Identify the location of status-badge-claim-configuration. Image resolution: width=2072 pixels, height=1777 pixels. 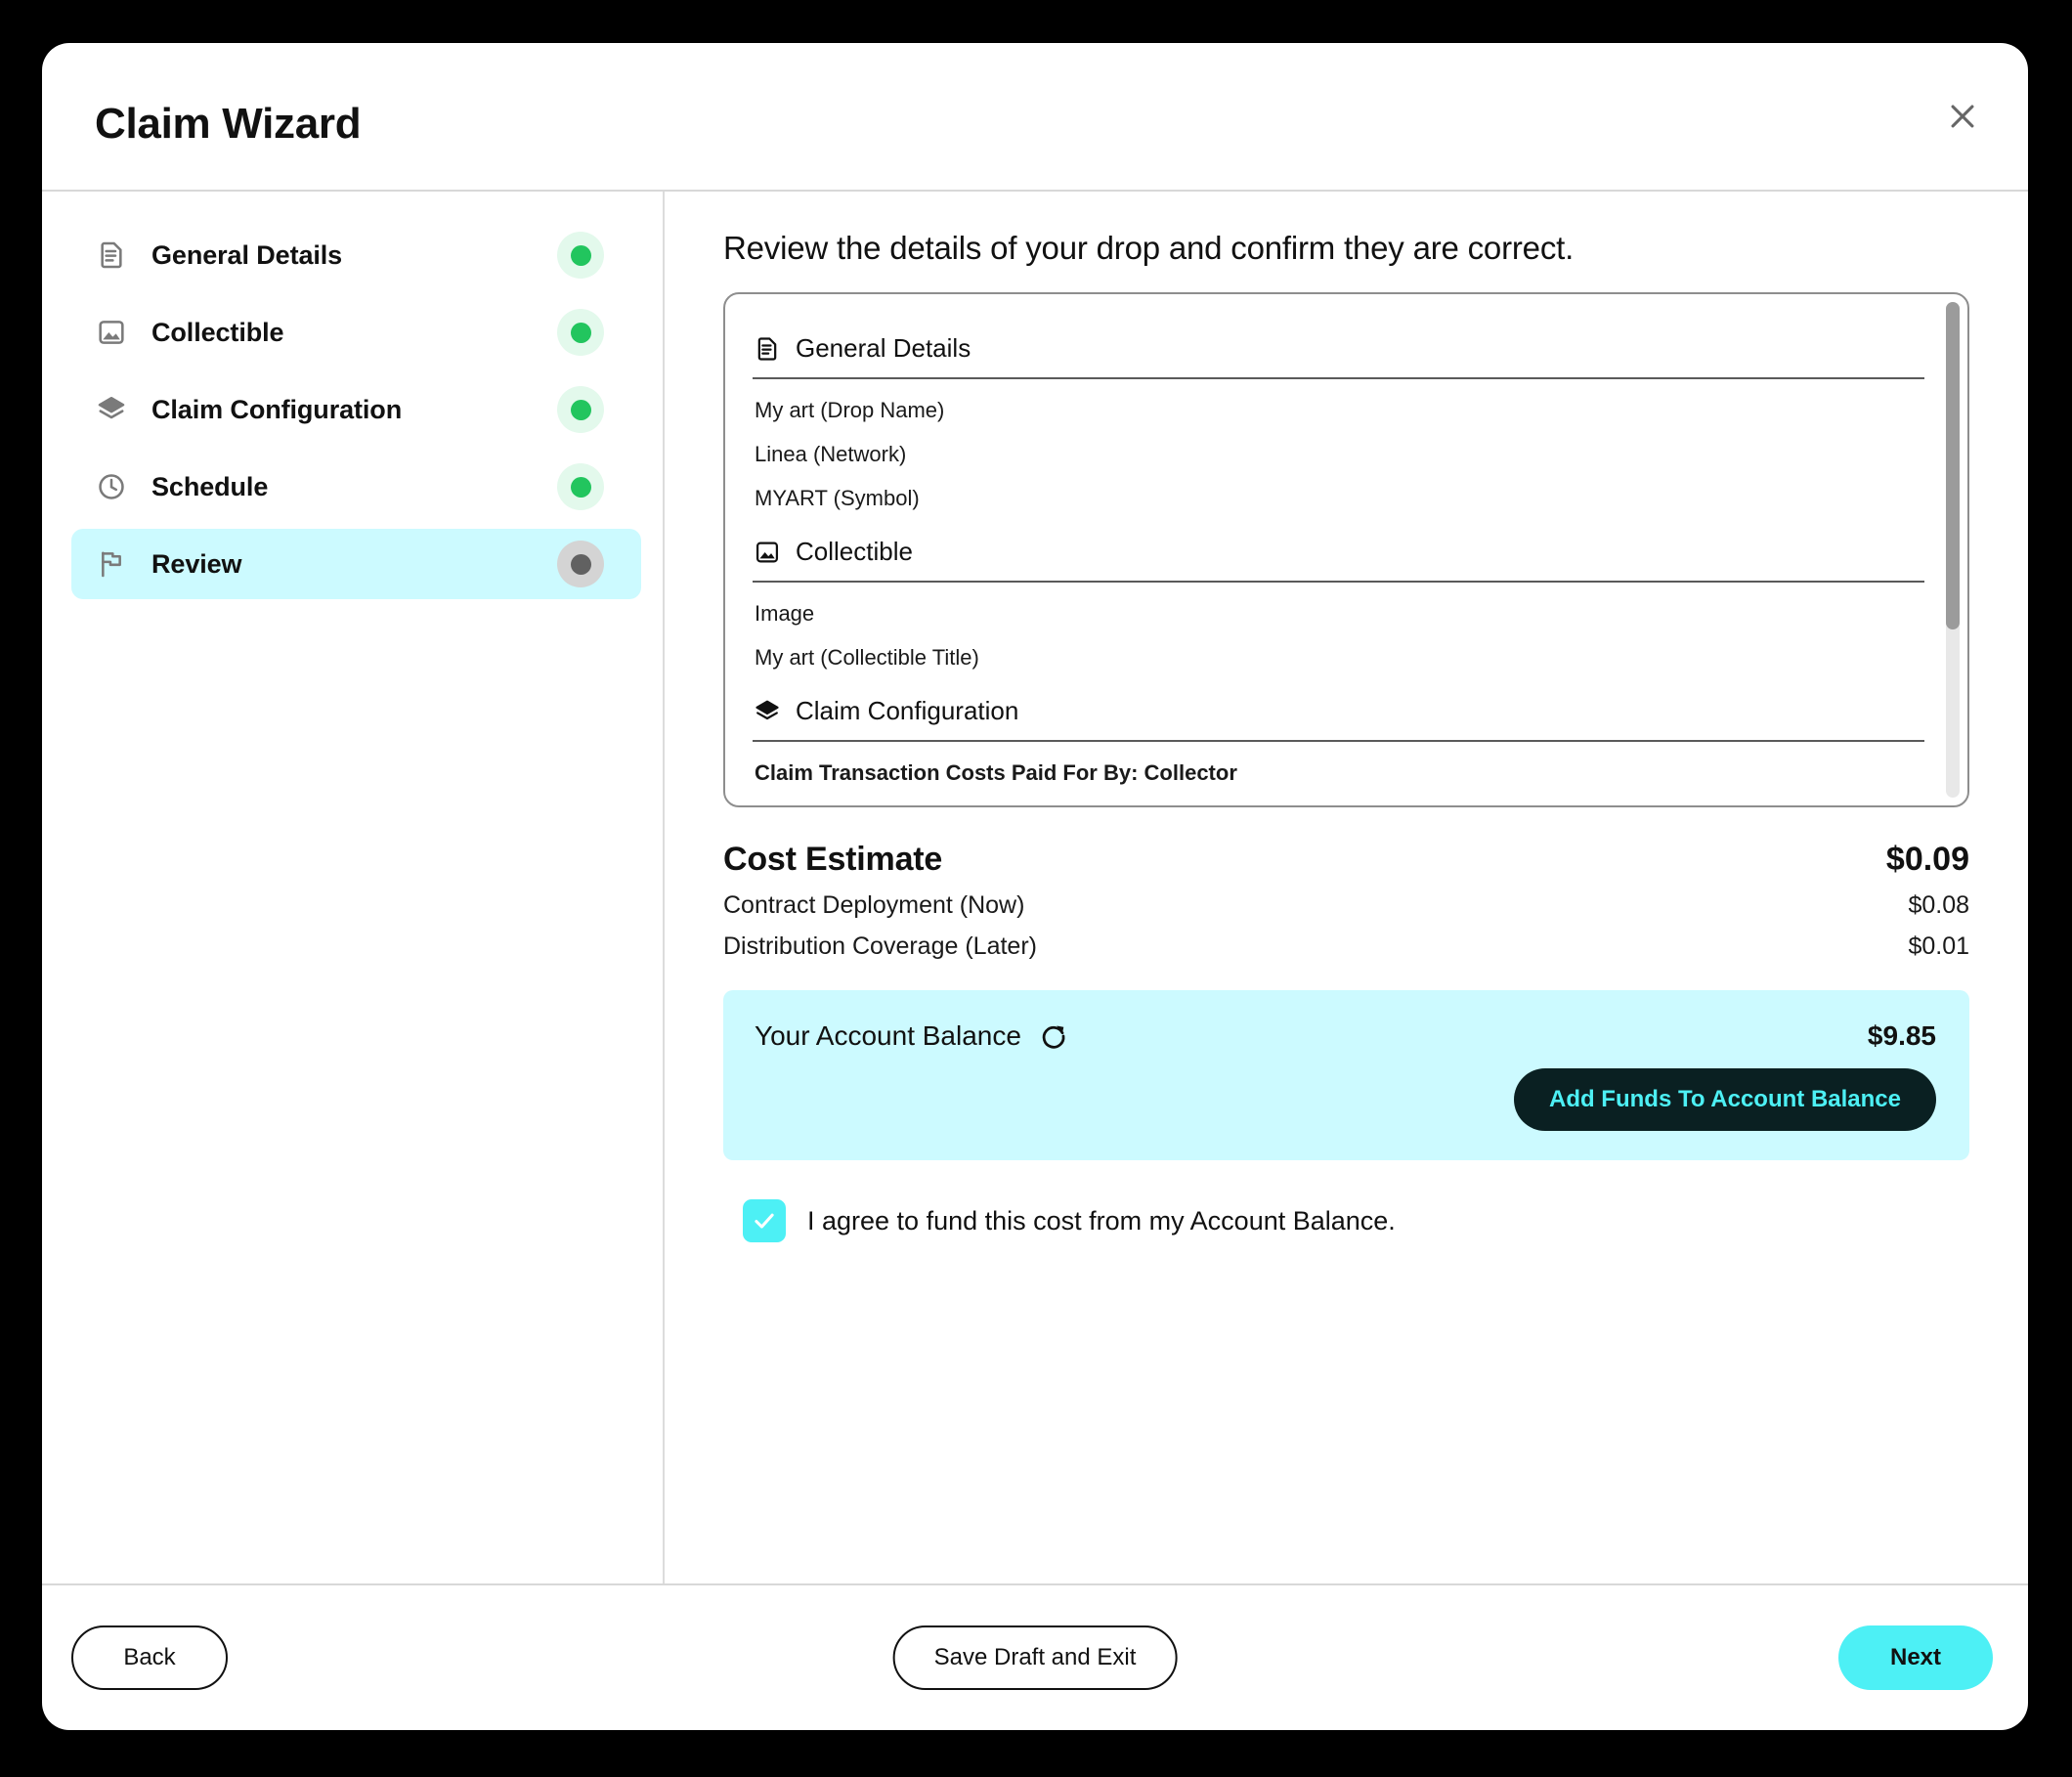
(580, 410).